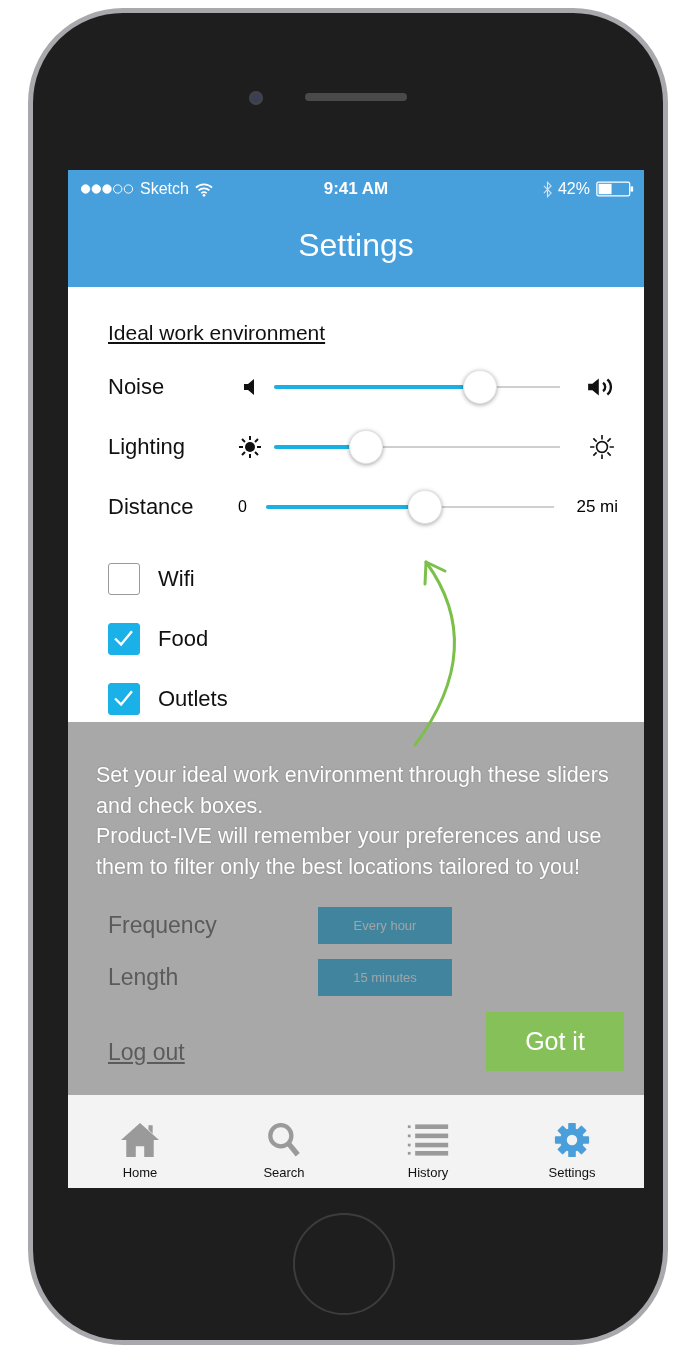 This screenshot has width=679, height=1350. Describe the element at coordinates (183, 639) in the screenshot. I see `checkbox-label: Food` at that location.